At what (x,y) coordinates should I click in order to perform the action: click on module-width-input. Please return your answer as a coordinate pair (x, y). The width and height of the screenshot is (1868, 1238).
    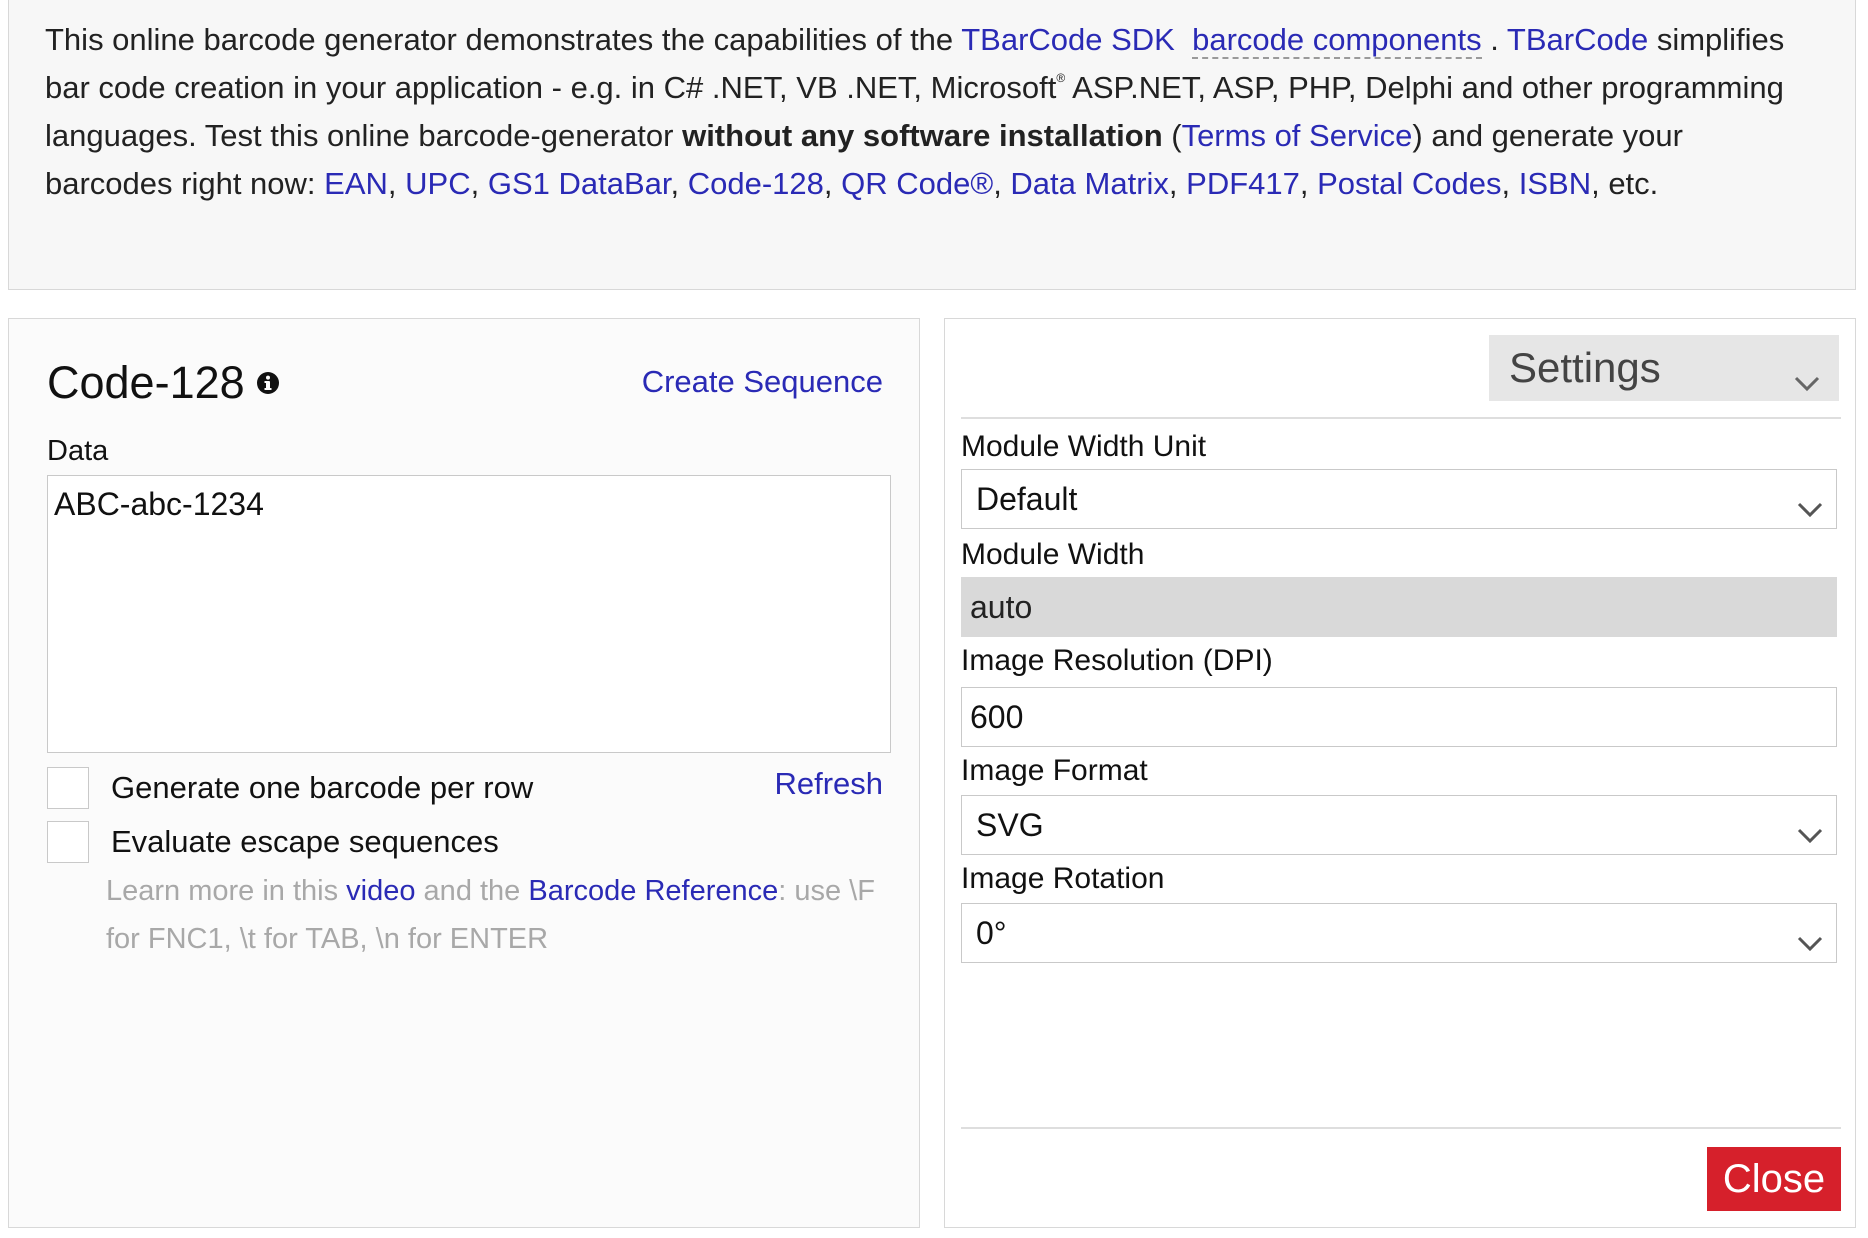
    Looking at the image, I should click on (1399, 607).